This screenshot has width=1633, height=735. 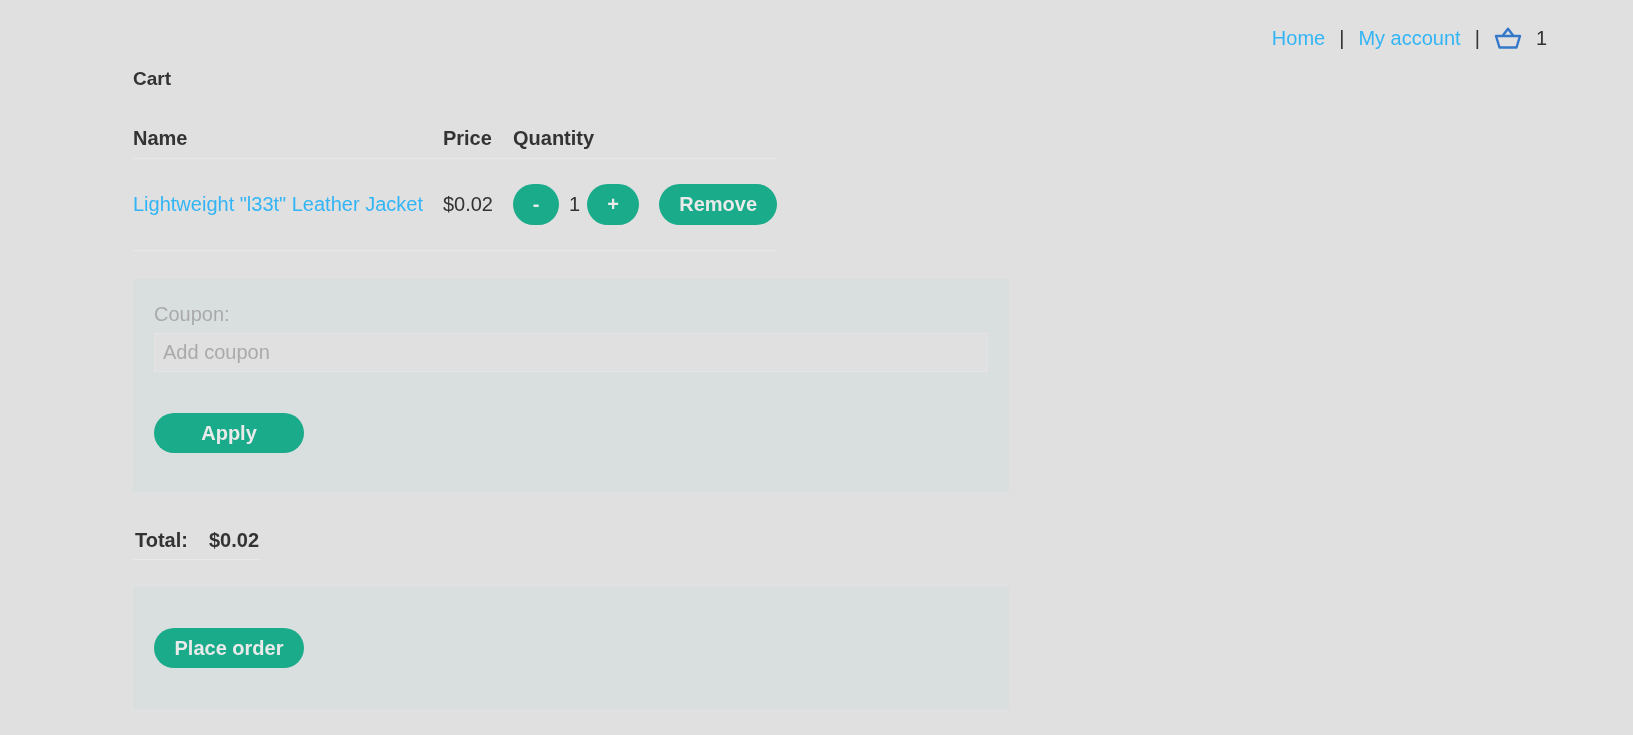 I want to click on price-text: $0.02, so click(x=467, y=204).